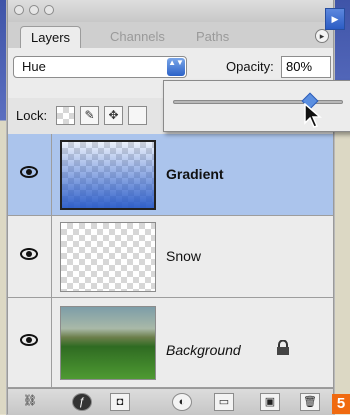  I want to click on select-arrows-icon: ▲▼, so click(176, 67).